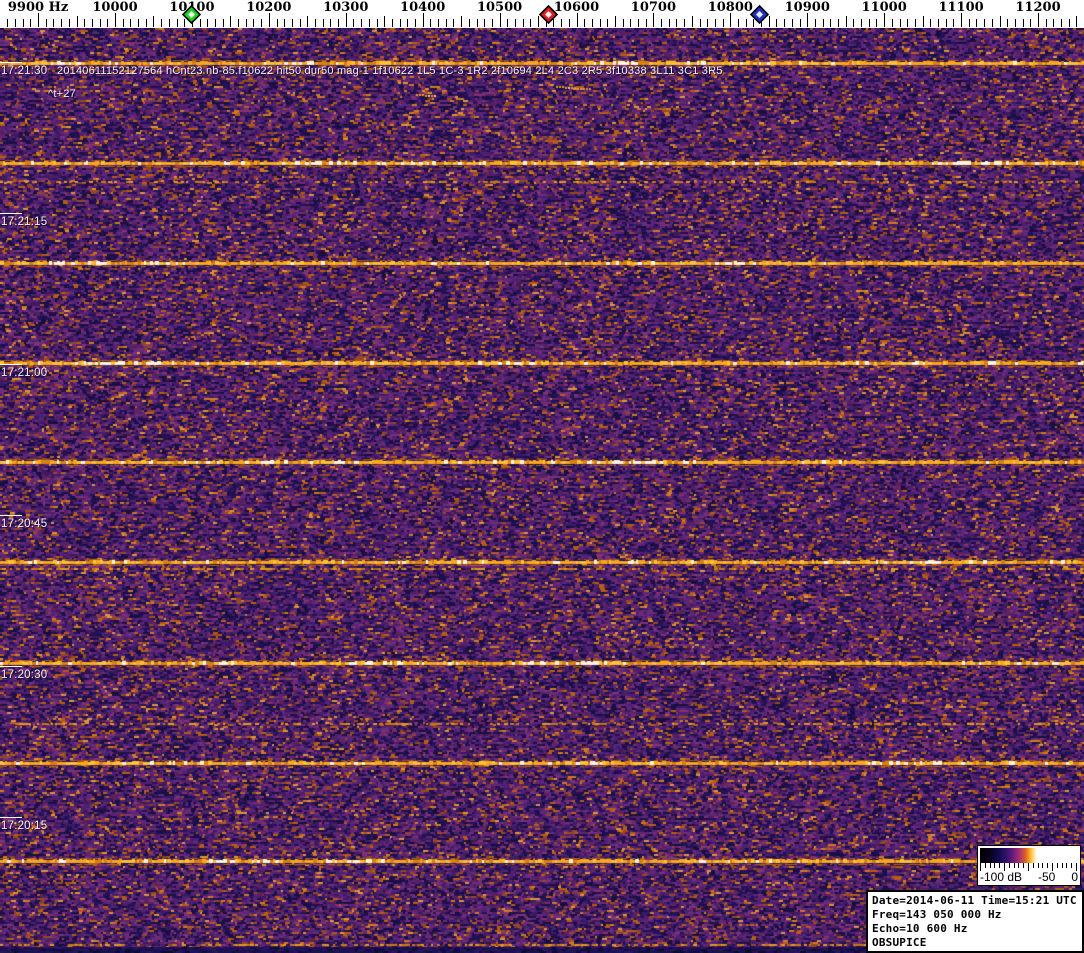 This screenshot has width=1084, height=953. I want to click on marker-green-diamond-icon, so click(192, 14).